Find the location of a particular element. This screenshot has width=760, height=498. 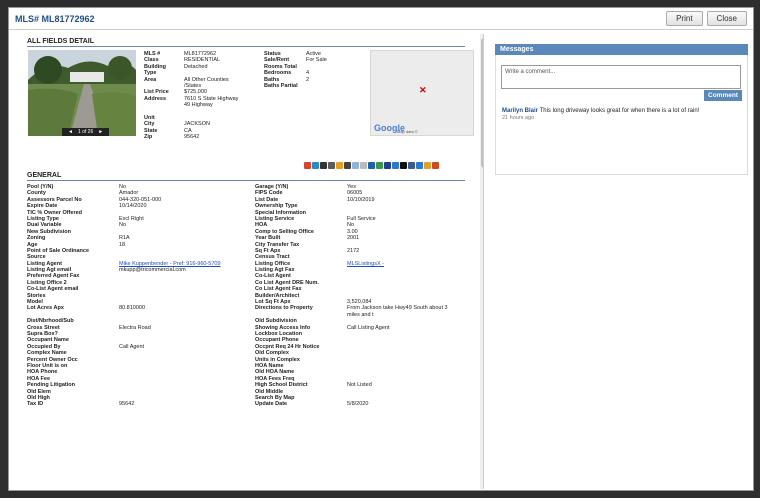

listing-photo: ◄ 1 of 26 ► is located at coordinates (82, 93).